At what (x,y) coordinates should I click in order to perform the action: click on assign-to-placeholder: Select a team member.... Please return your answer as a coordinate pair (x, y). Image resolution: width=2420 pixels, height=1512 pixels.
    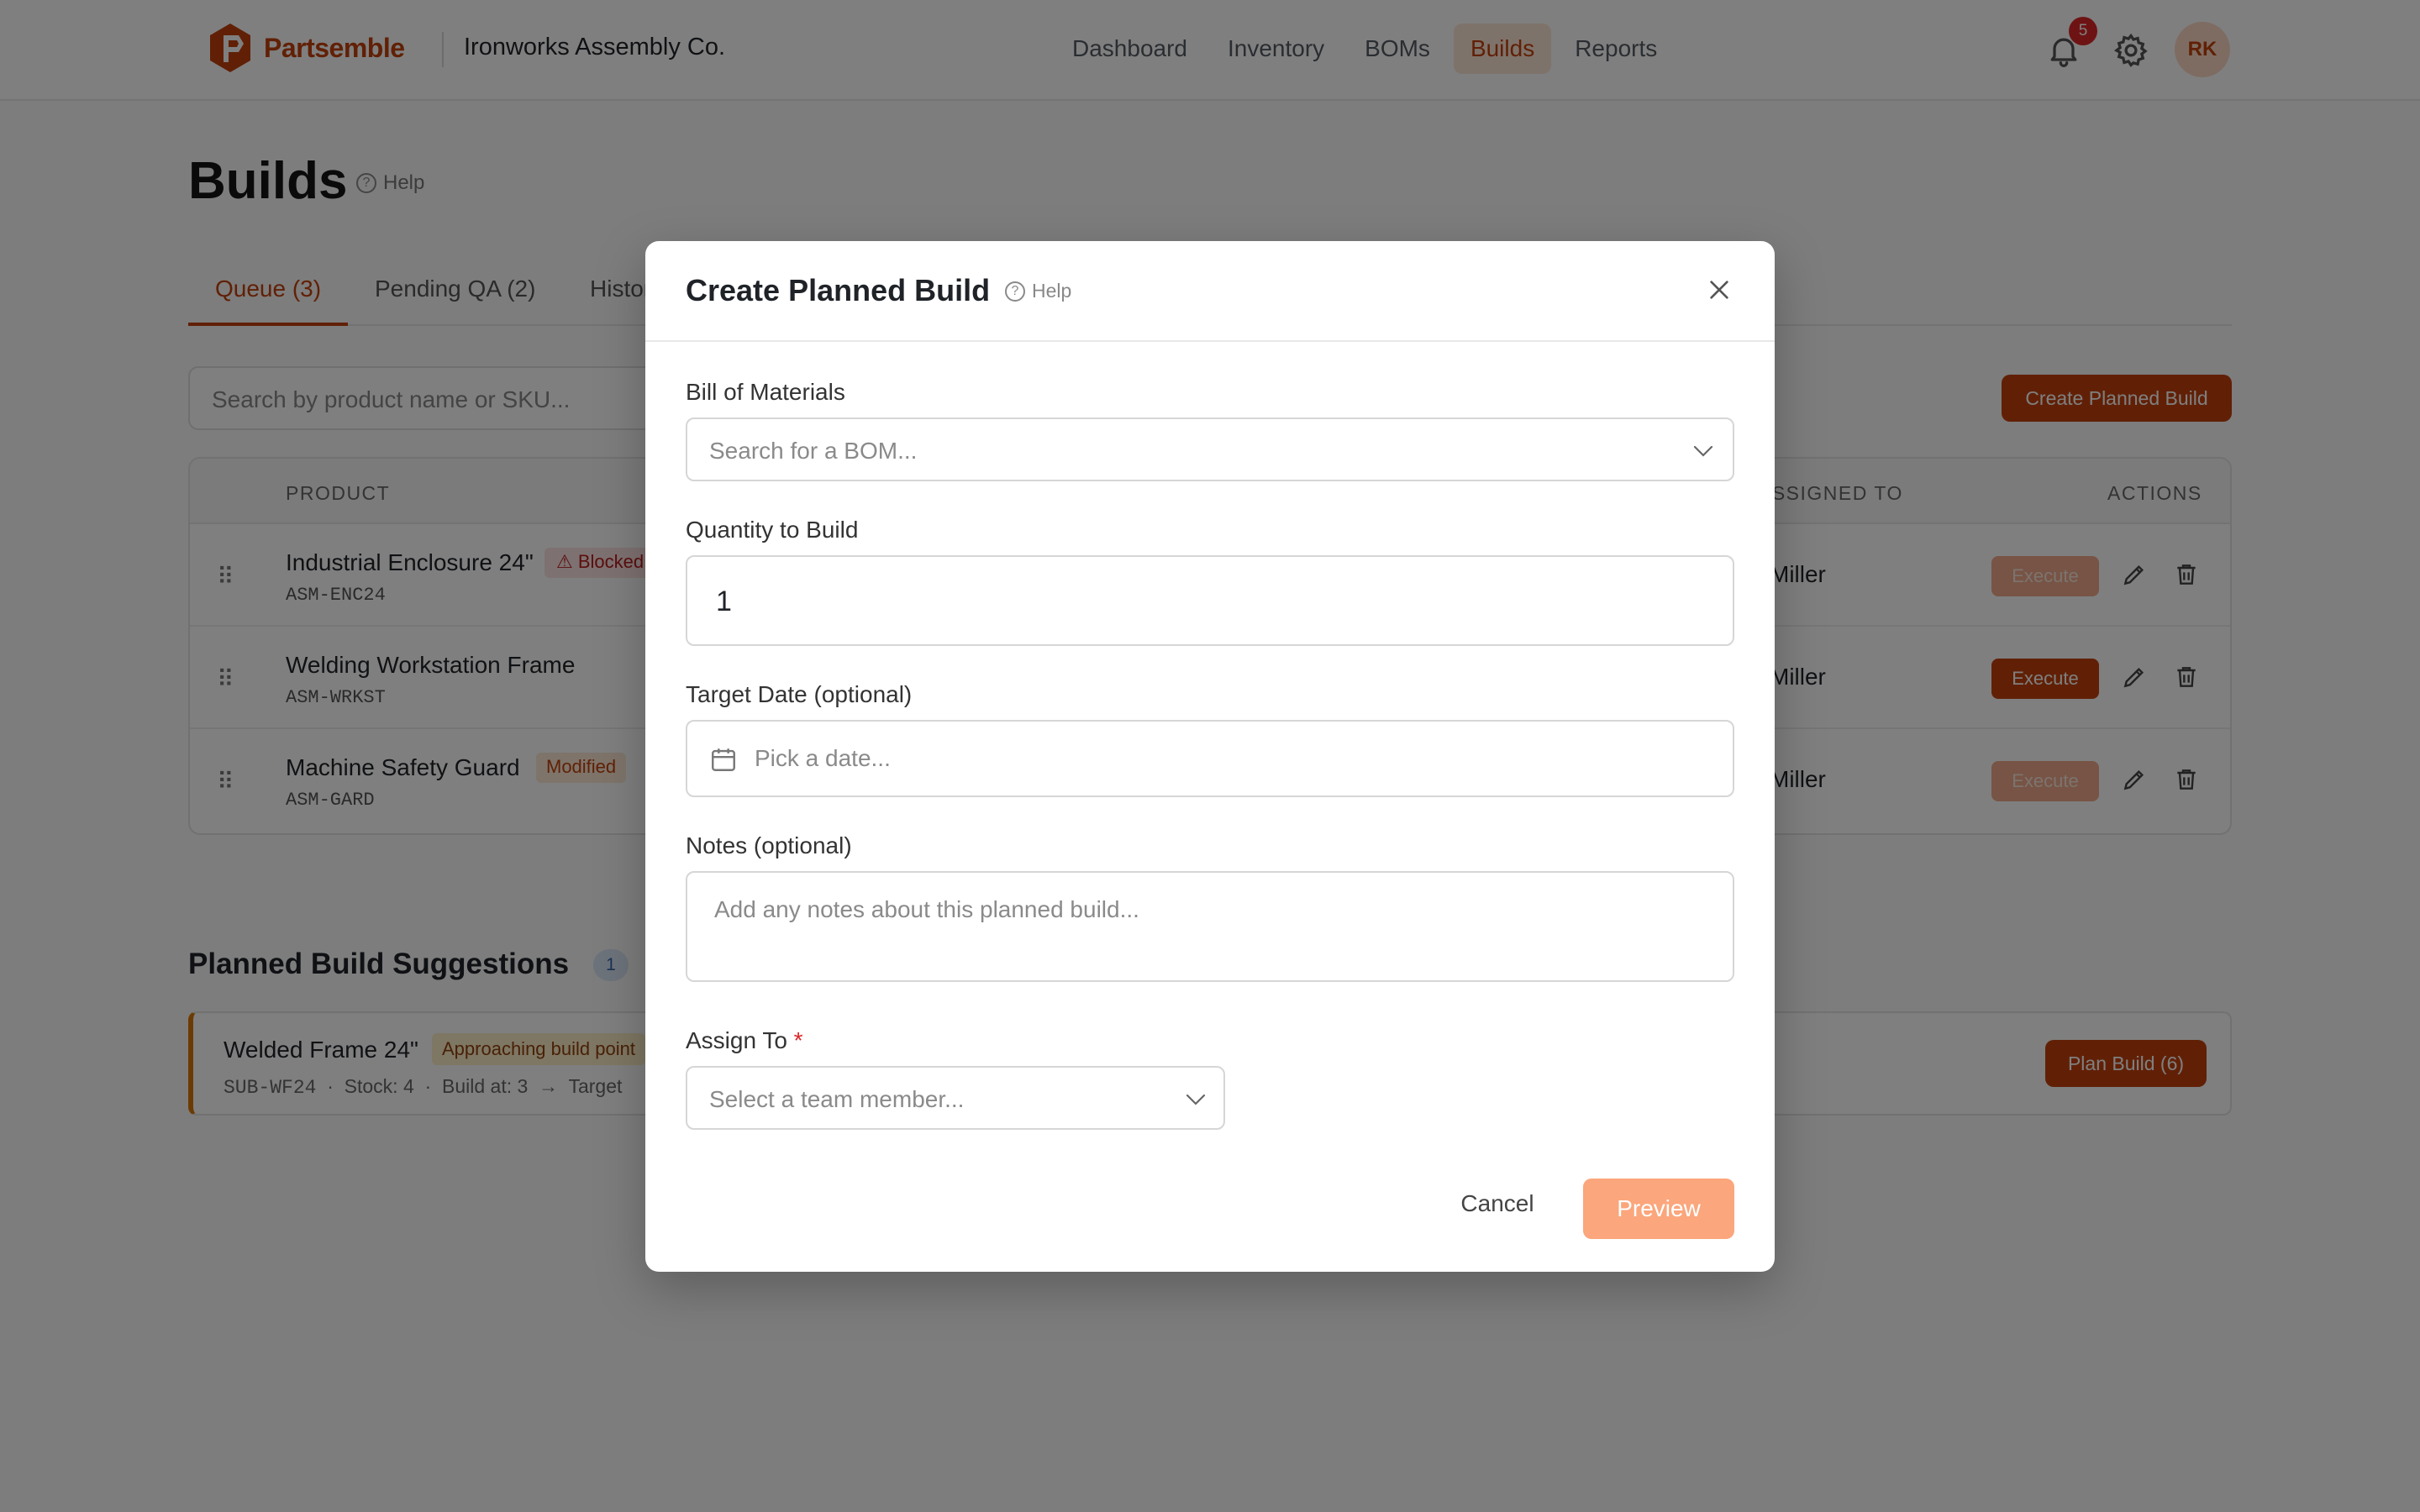
    Looking at the image, I should click on (837, 1099).